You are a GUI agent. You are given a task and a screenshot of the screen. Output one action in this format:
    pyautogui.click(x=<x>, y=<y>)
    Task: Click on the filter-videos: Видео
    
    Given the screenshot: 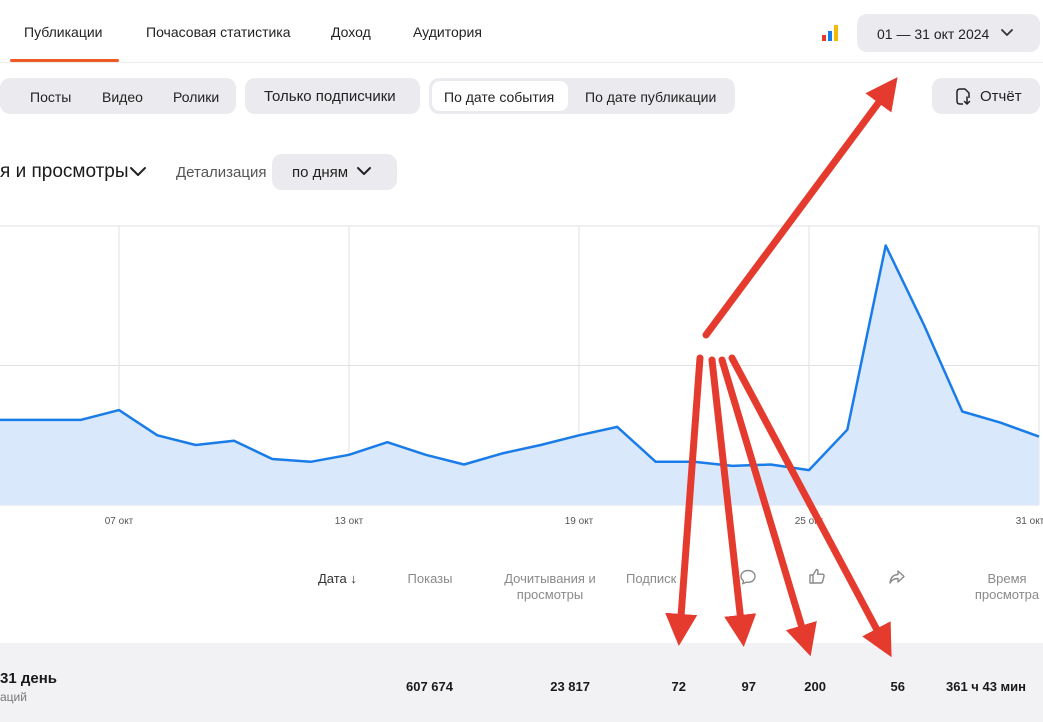 What is the action you would take?
    pyautogui.click(x=122, y=97)
    